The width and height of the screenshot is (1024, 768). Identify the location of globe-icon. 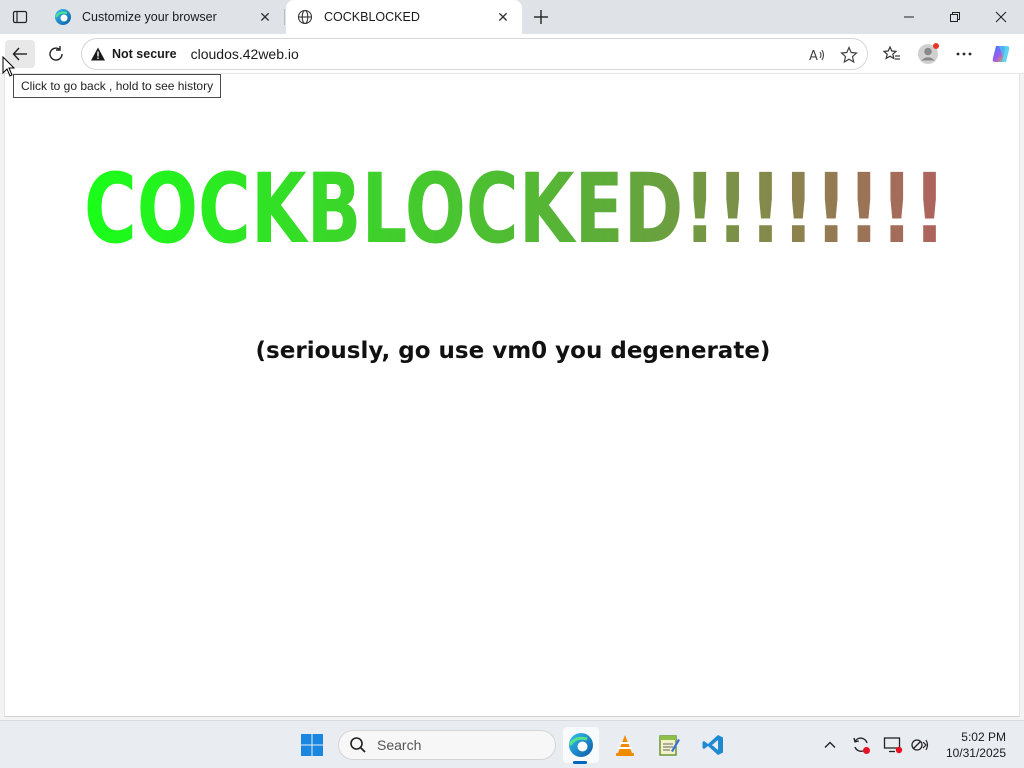
(305, 17).